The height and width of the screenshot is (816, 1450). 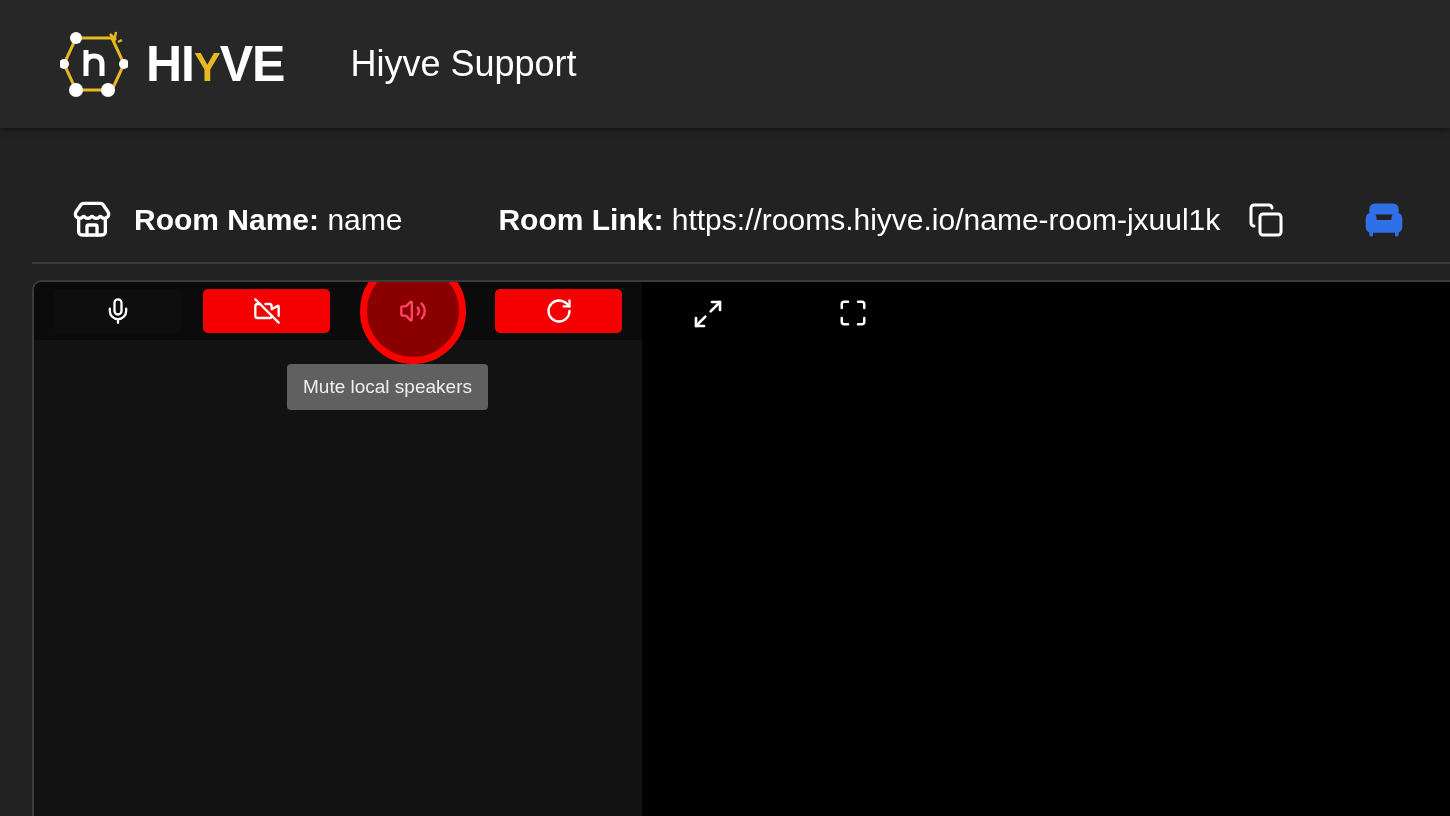 What do you see at coordinates (412, 323) in the screenshot?
I see `speaker-button` at bounding box center [412, 323].